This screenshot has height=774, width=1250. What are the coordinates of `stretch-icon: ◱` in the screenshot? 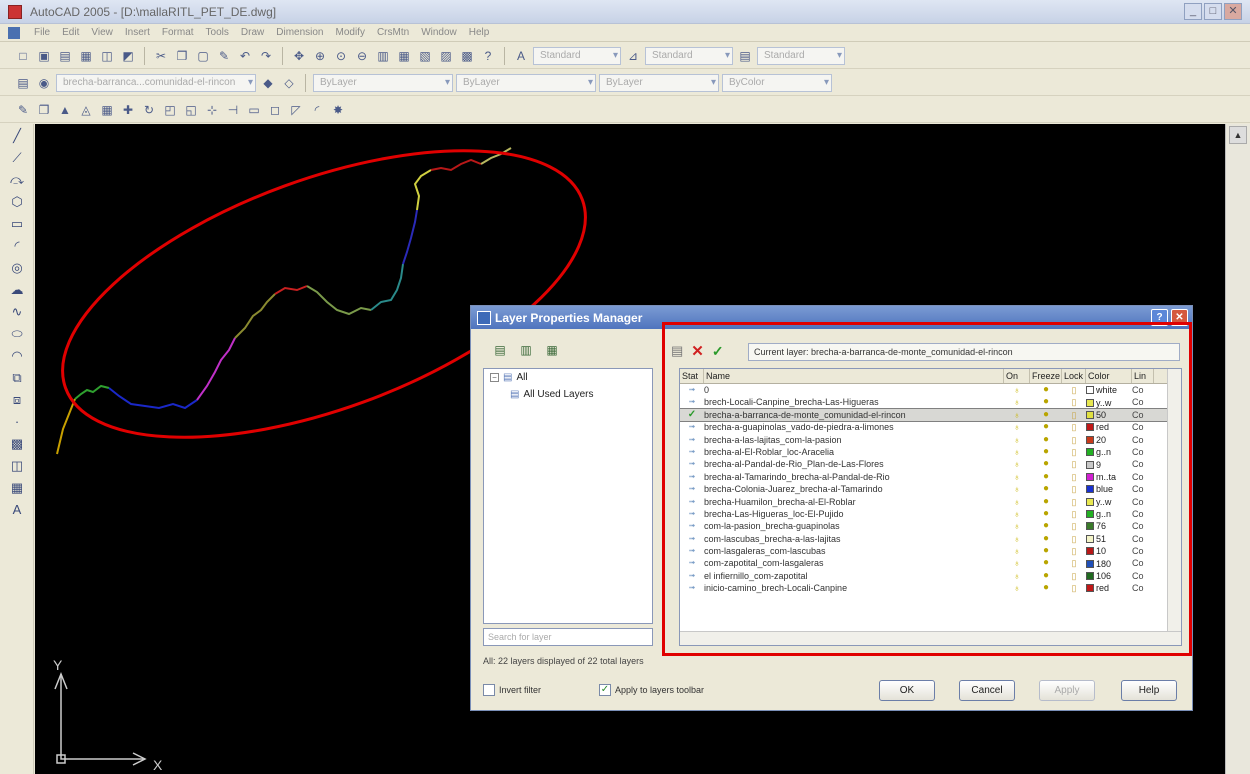 It's located at (191, 110).